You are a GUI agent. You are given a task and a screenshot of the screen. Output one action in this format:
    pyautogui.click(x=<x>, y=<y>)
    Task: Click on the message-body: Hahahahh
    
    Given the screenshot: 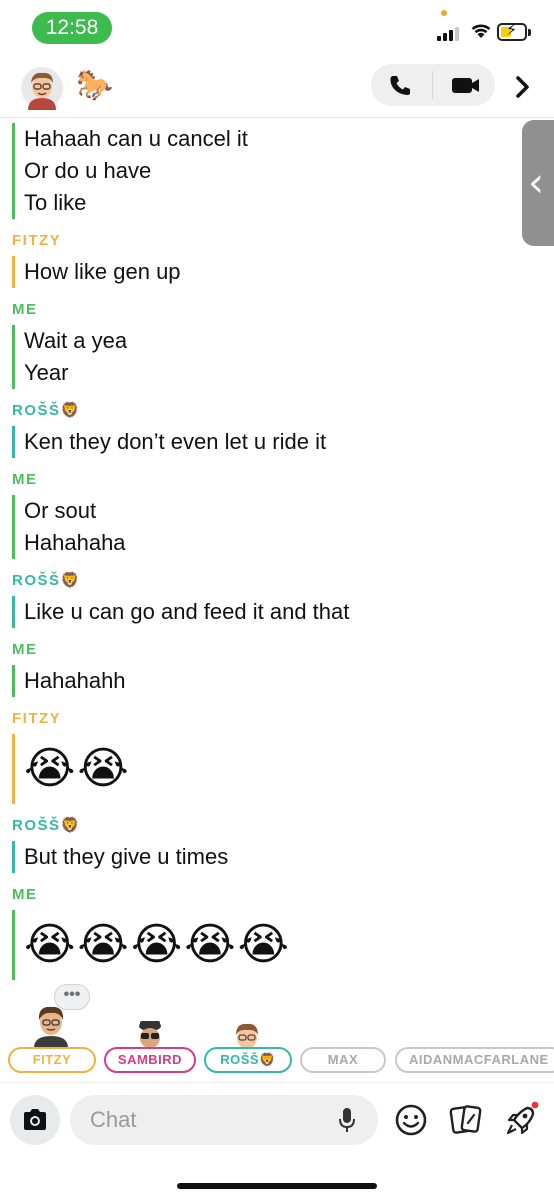 What is the action you would take?
    pyautogui.click(x=266, y=681)
    